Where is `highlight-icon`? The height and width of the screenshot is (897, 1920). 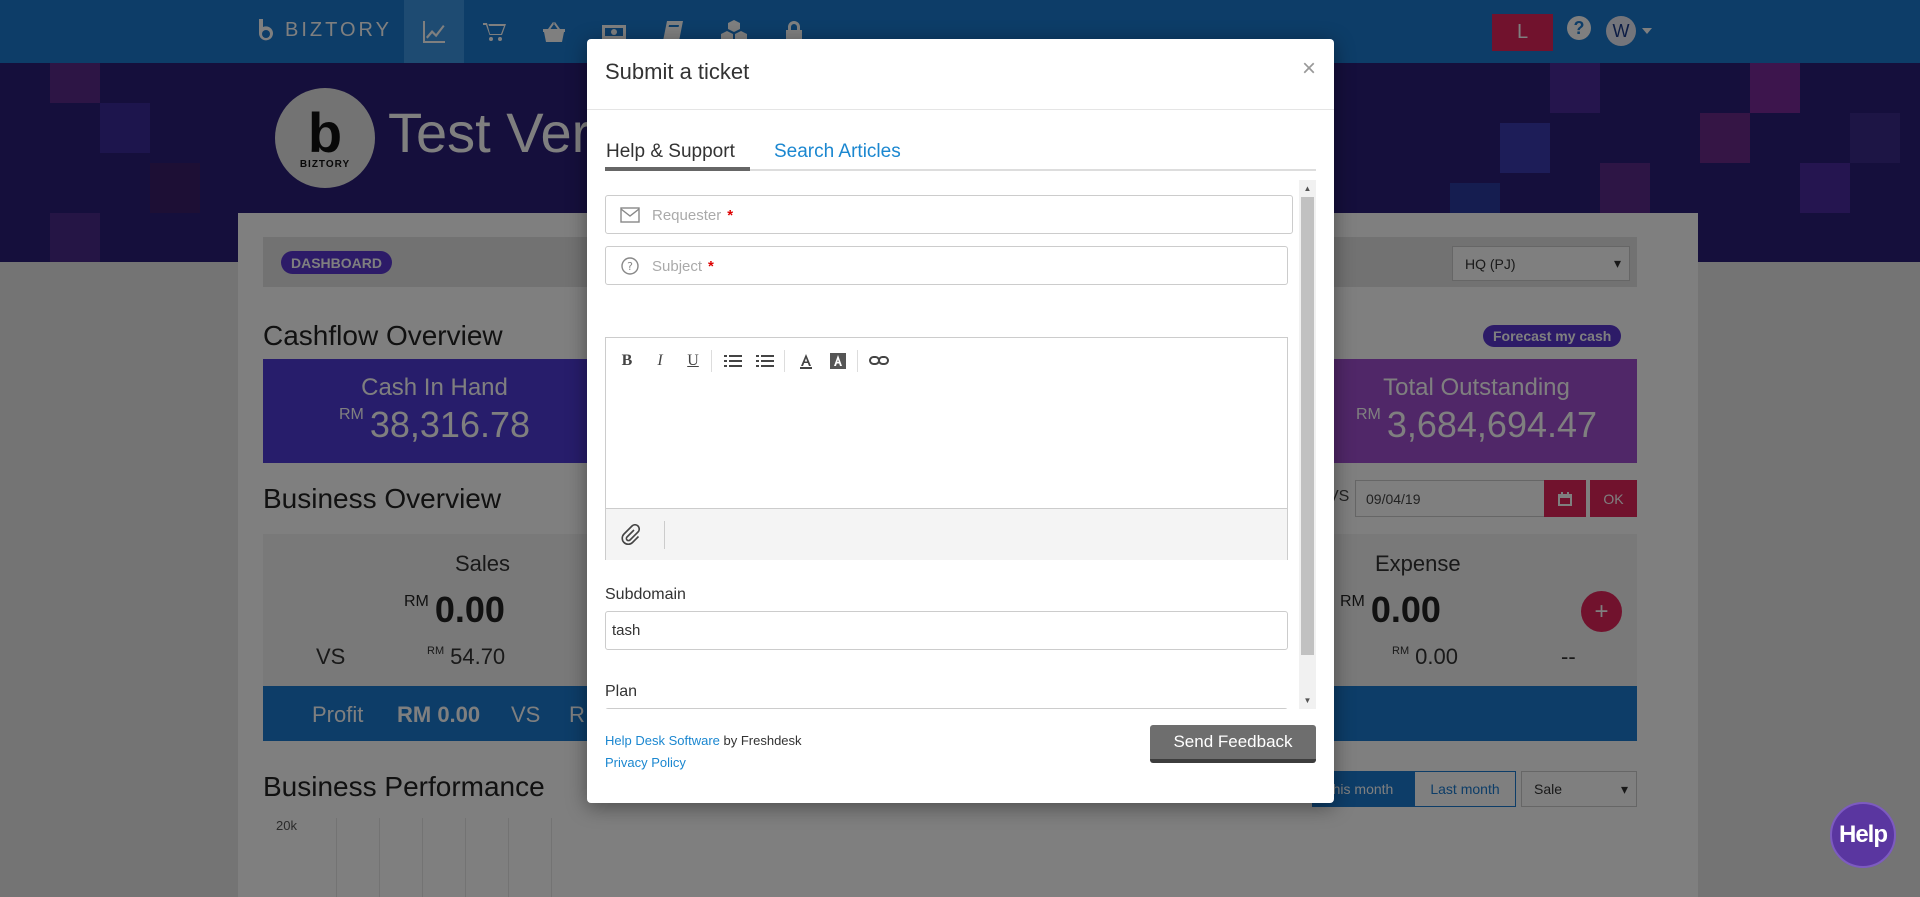
highlight-icon is located at coordinates (838, 361).